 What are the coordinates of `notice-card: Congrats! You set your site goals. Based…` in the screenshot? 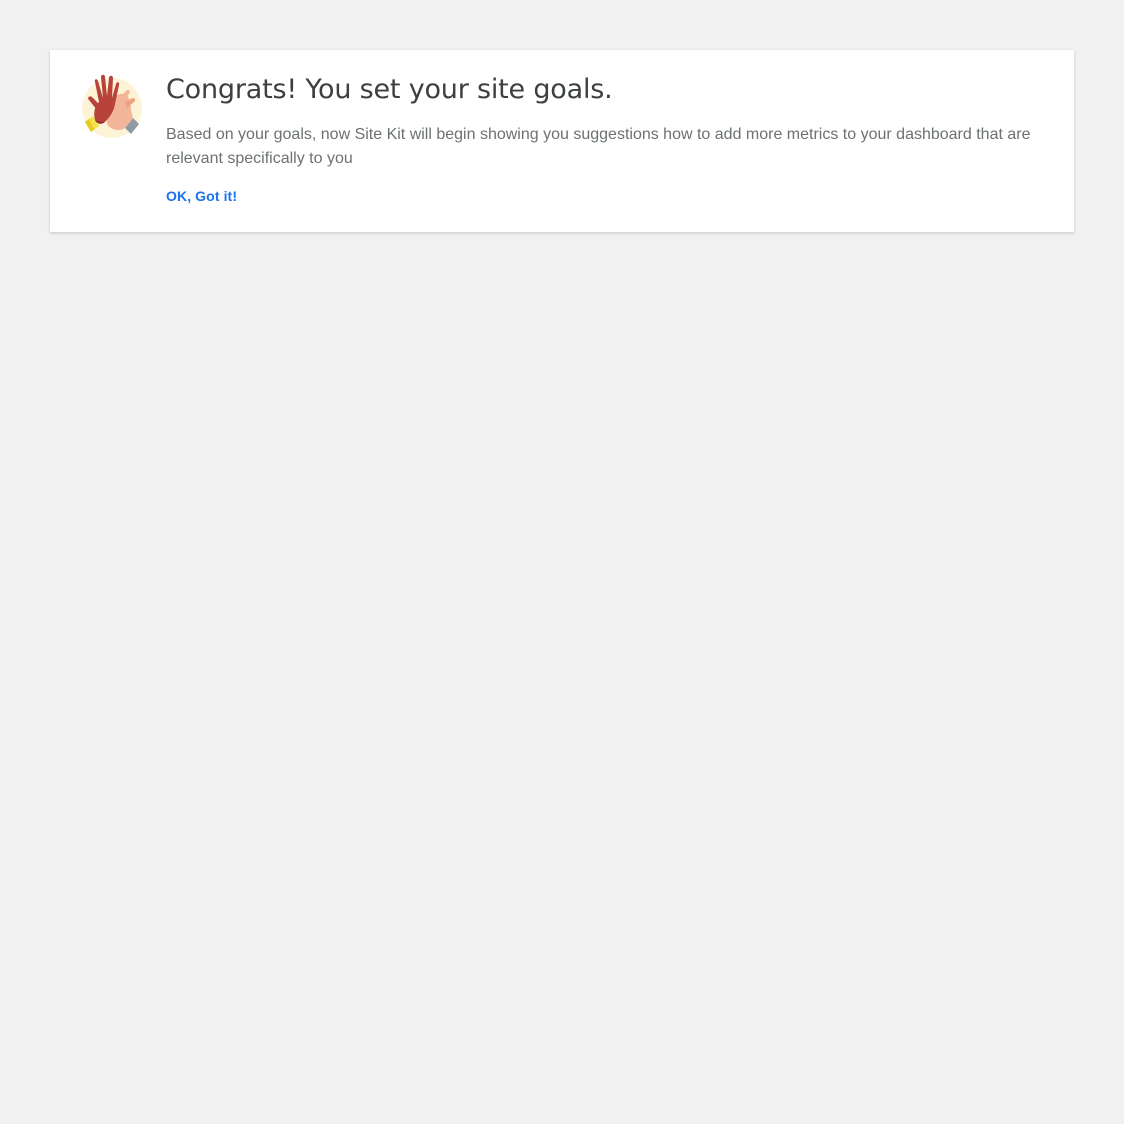 It's located at (562, 141).